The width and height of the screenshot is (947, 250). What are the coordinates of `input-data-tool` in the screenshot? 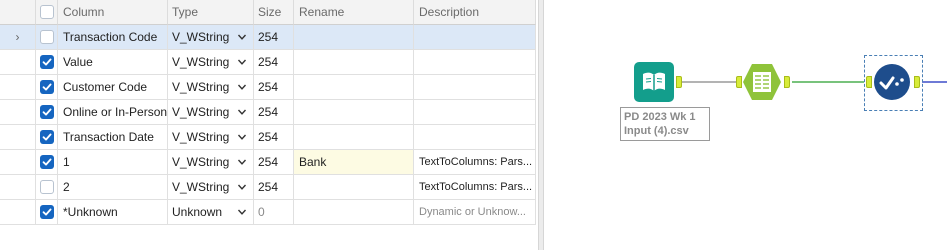 It's located at (658, 82).